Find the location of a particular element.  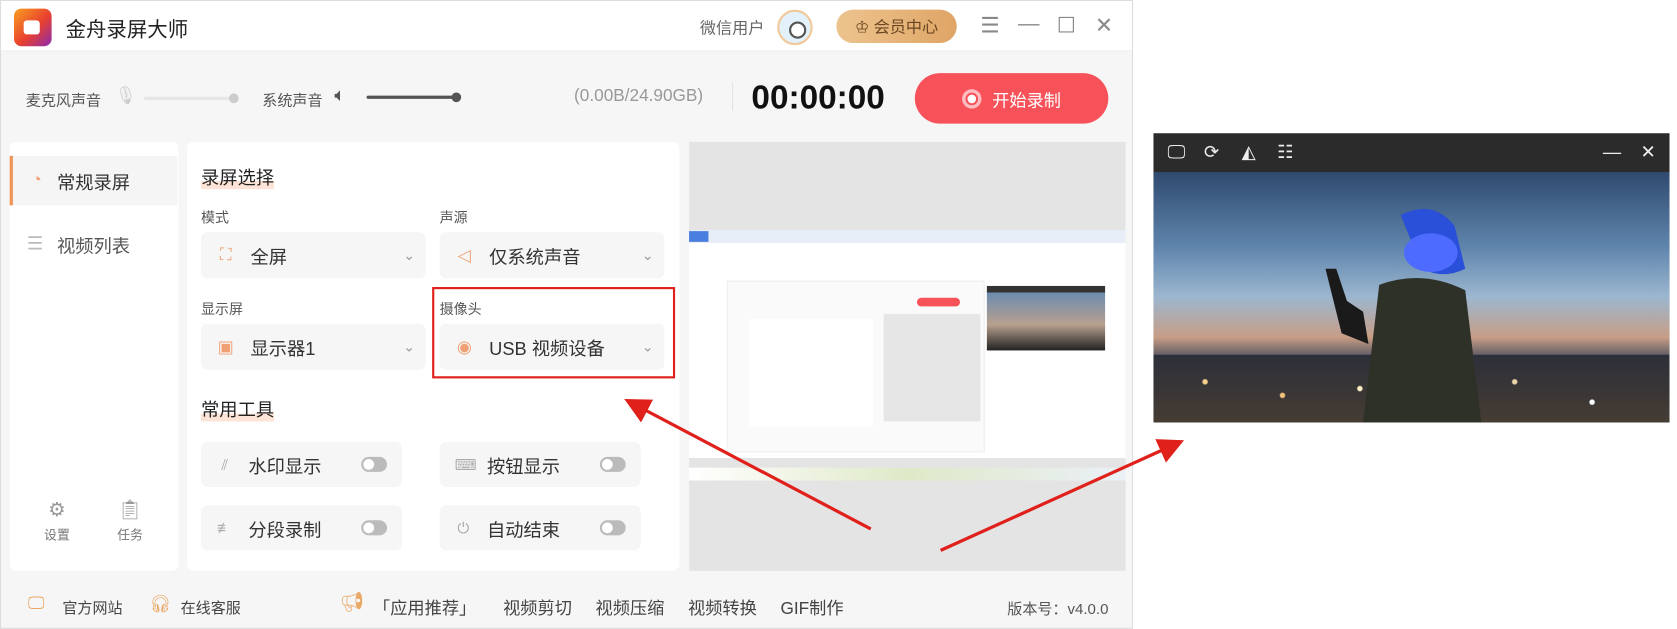

arrow-to-camera-window is located at coordinates (1062, 495).